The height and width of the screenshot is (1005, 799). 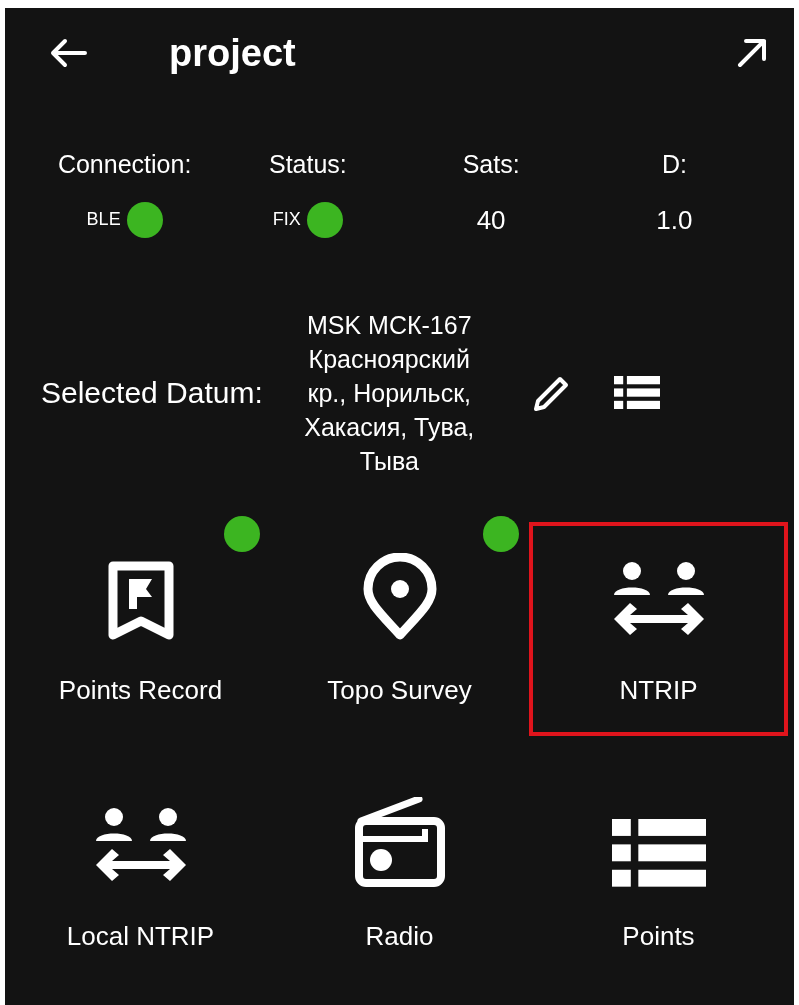 What do you see at coordinates (68, 53) in the screenshot?
I see `back-arrow-icon` at bounding box center [68, 53].